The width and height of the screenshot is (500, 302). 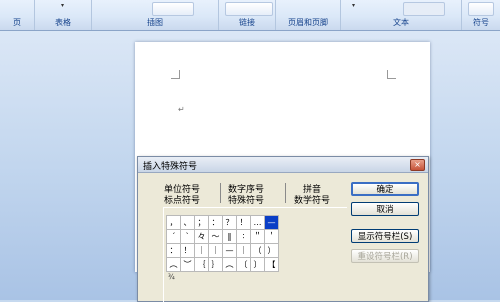 I want to click on ribbon-group-illustrations: 插图, so click(x=155, y=15).